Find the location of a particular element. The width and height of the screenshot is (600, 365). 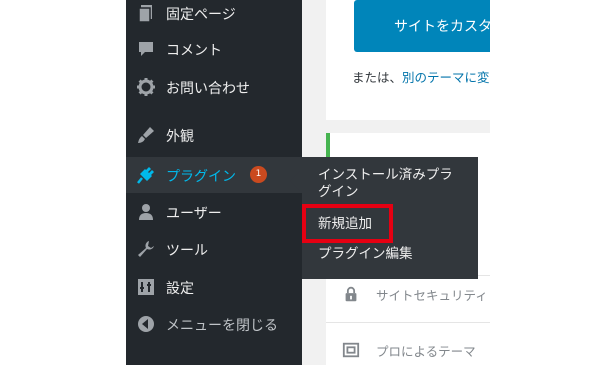

collapse-icon is located at coordinates (146, 324).